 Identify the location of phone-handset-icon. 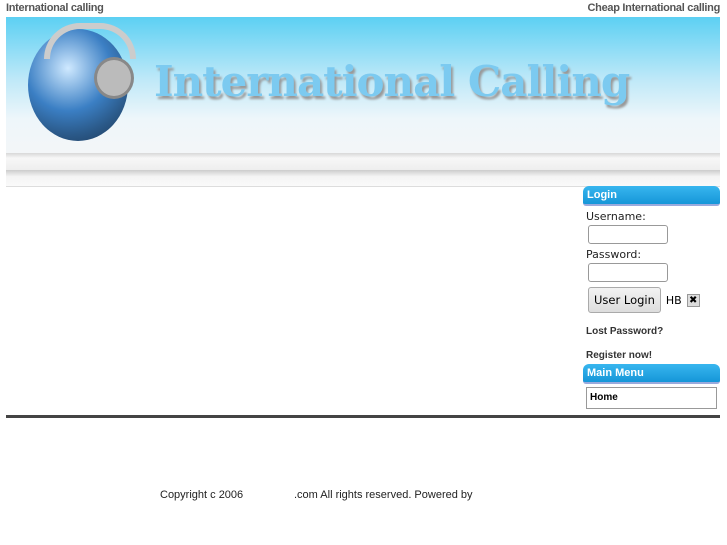
(90, 41).